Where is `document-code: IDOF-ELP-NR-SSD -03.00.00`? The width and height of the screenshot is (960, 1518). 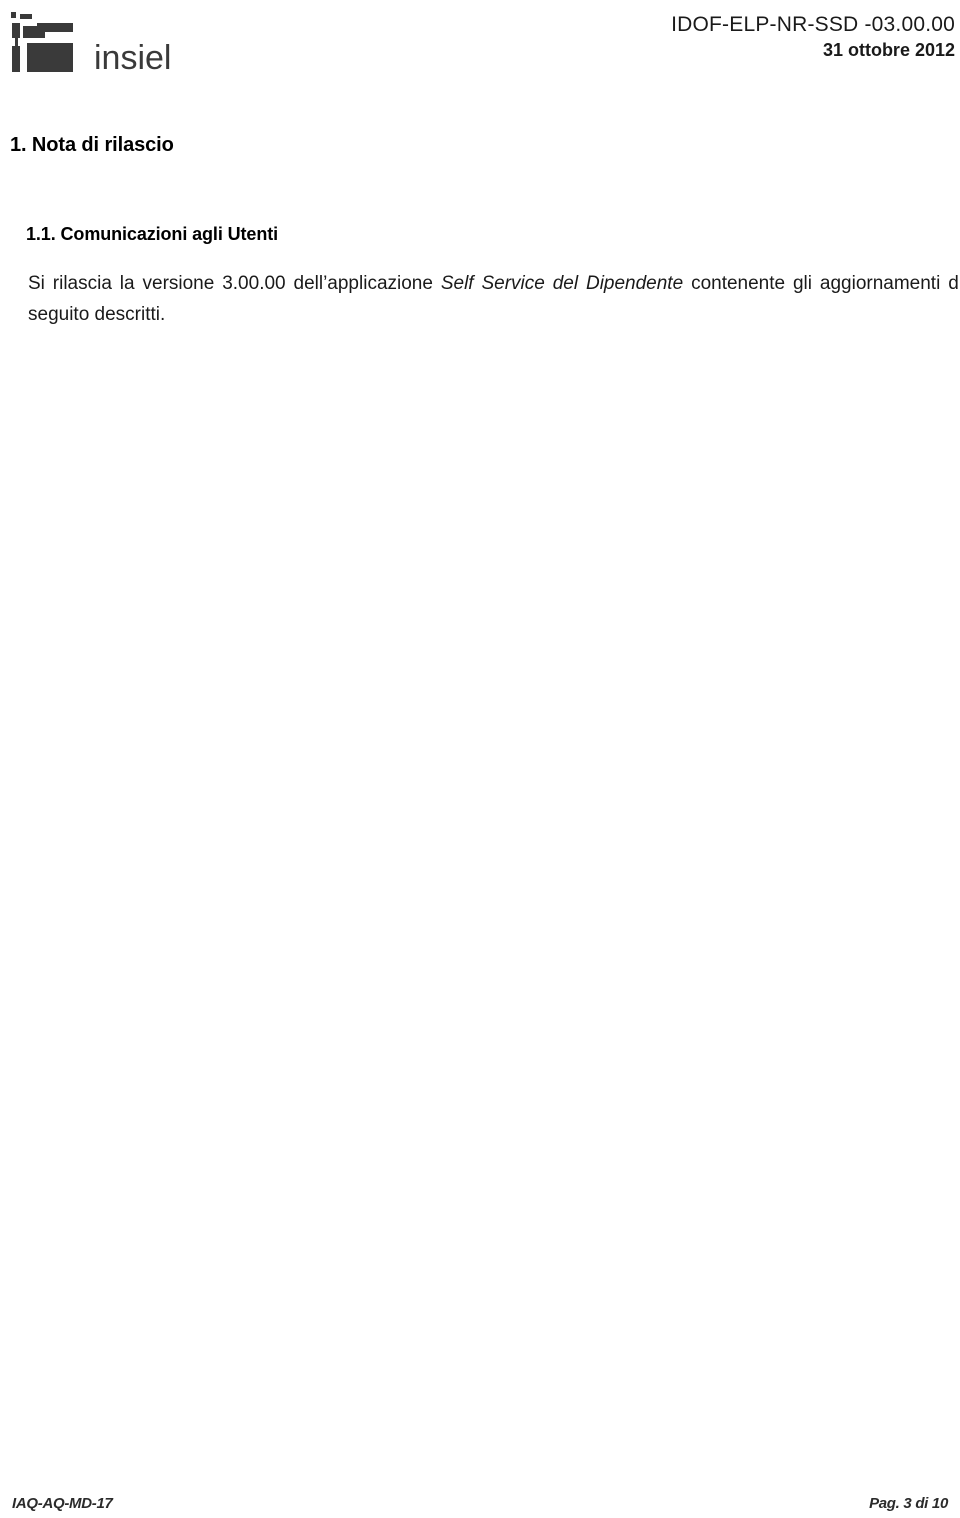
document-code: IDOF-ELP-NR-SSD -03.00.00 is located at coordinates (813, 24).